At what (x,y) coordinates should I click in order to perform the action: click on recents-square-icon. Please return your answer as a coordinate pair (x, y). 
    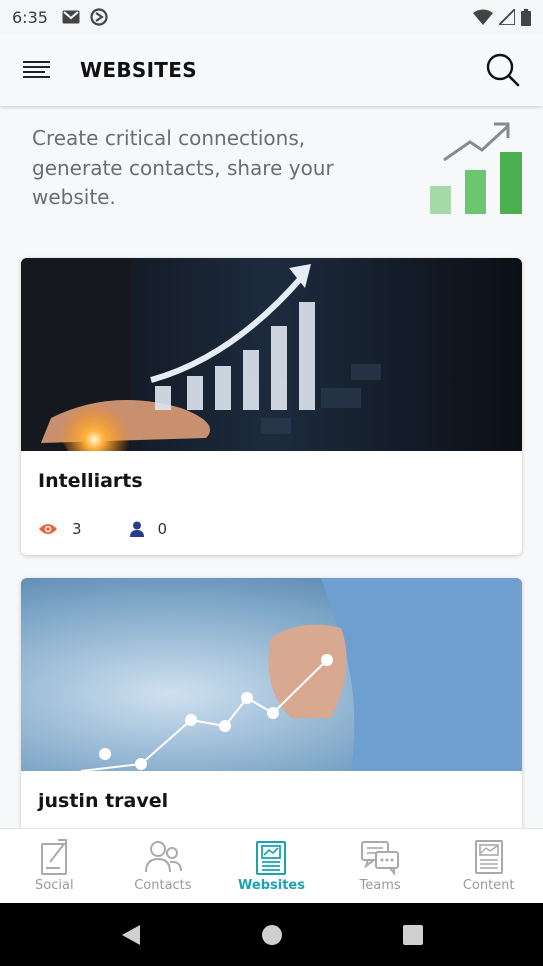
    Looking at the image, I should click on (412, 934).